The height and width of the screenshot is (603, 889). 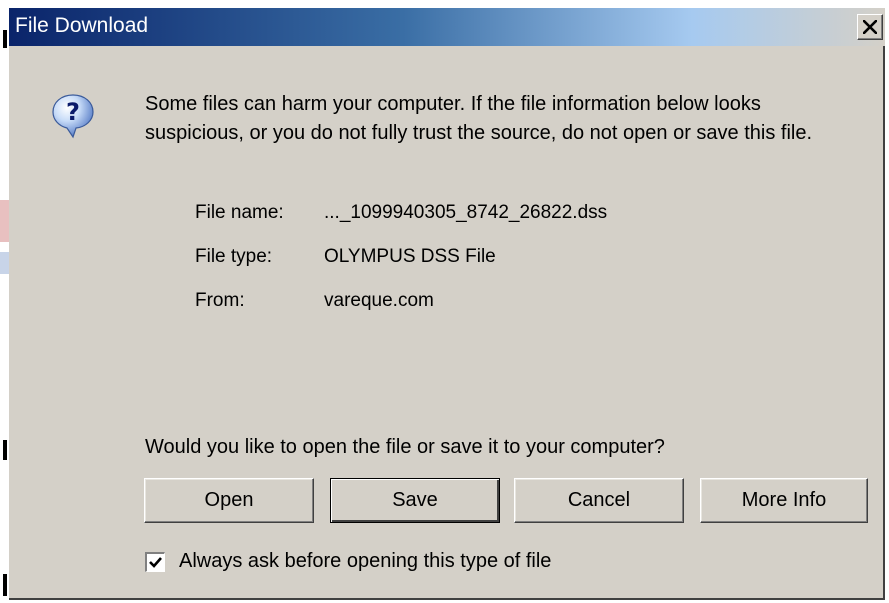 I want to click on close-button, so click(x=870, y=27).